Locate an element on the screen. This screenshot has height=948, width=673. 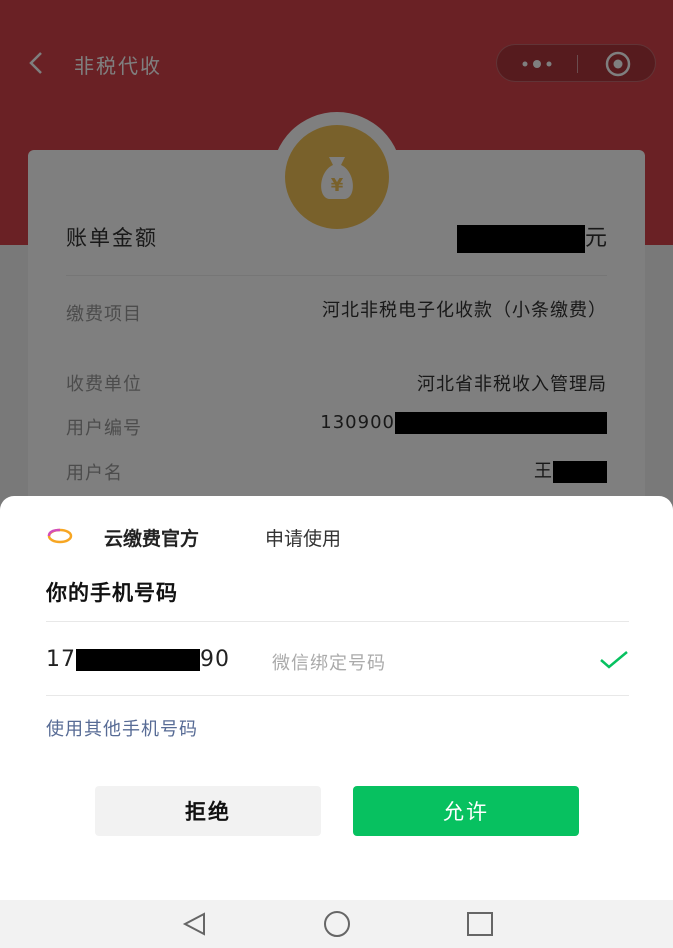
redacted-phone is located at coordinates (138, 660).